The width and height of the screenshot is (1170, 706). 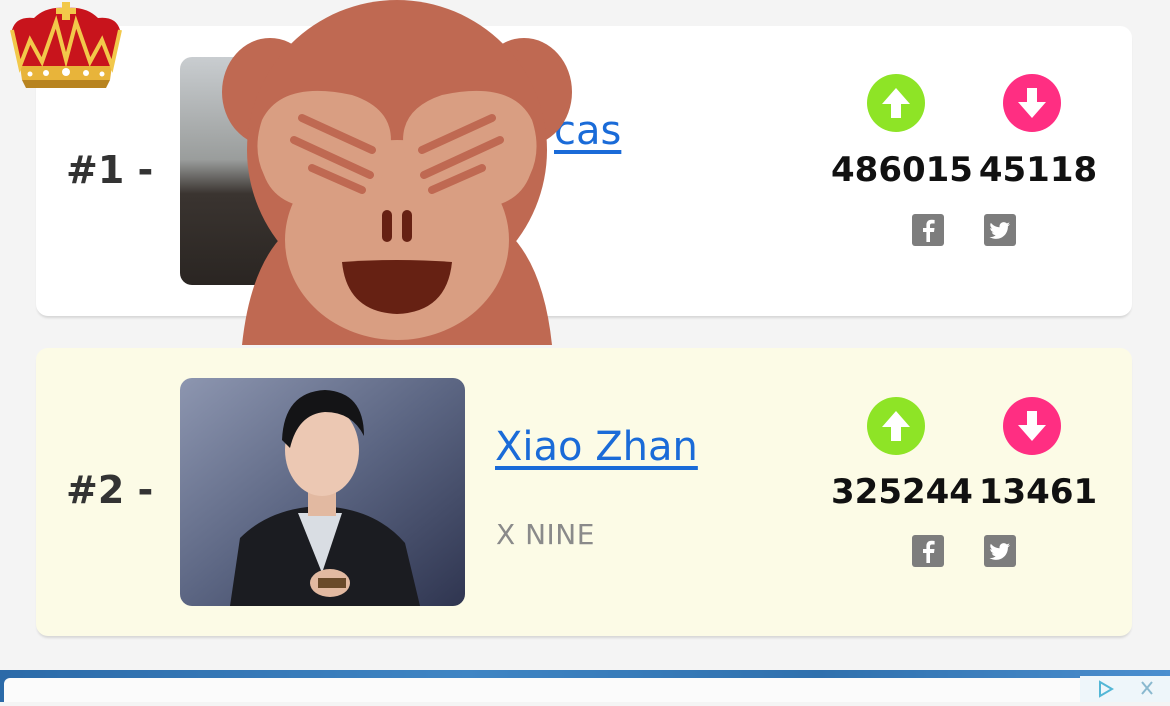 I want to click on artist-name-link: Xiao Zhan, so click(x=596, y=447).